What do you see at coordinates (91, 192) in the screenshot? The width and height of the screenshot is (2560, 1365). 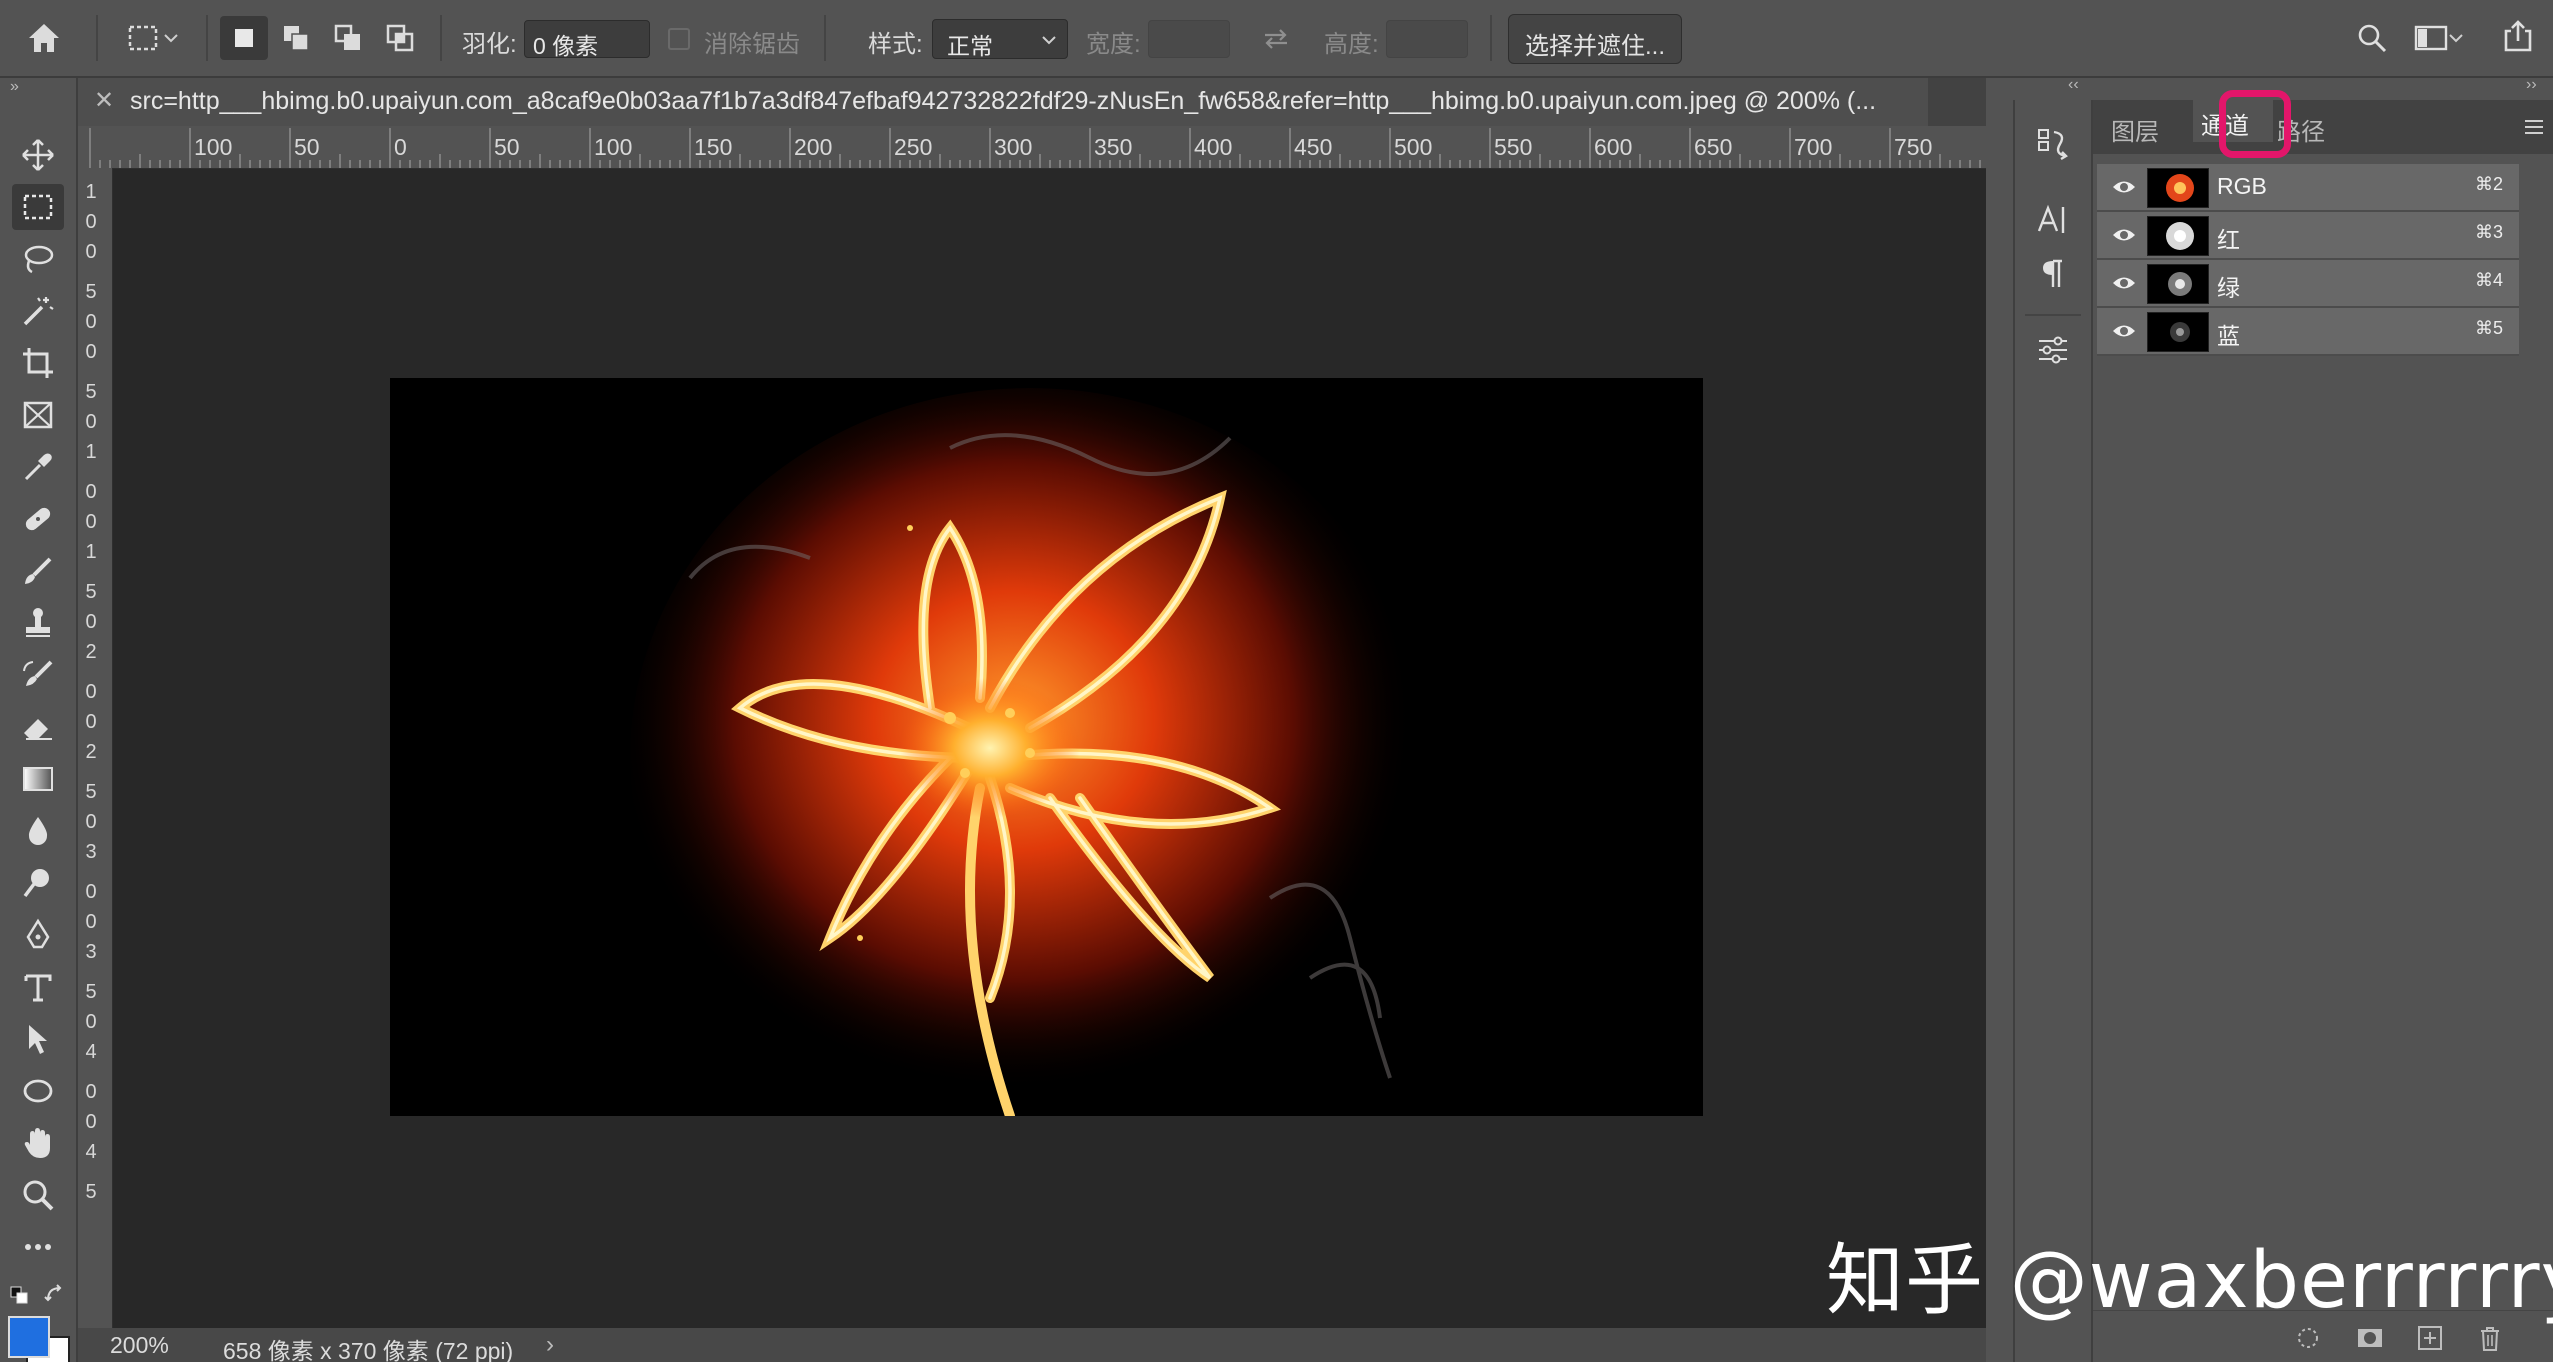 I see `ruler-v-label: 1` at bounding box center [91, 192].